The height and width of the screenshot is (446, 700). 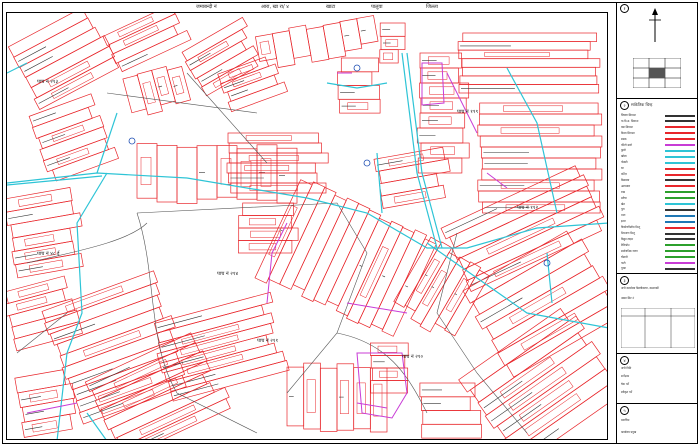 What do you see at coordinates (625, 244) in the screenshot?
I see `legend-label: टेलिफोन` at bounding box center [625, 244].